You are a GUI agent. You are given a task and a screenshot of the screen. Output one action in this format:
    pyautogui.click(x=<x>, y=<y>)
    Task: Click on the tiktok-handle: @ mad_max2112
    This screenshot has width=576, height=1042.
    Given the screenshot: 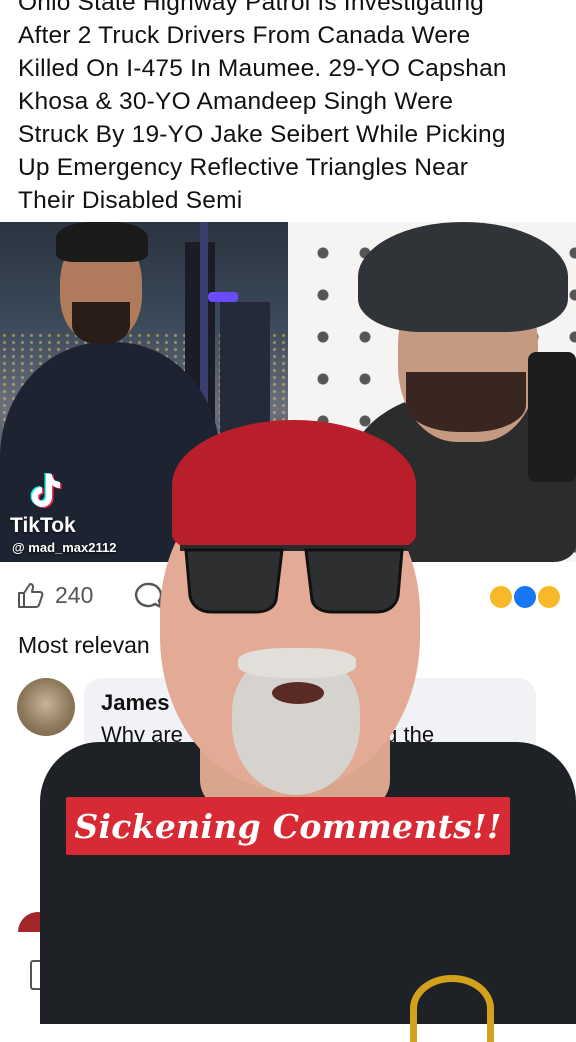 What is the action you would take?
    pyautogui.click(x=64, y=547)
    